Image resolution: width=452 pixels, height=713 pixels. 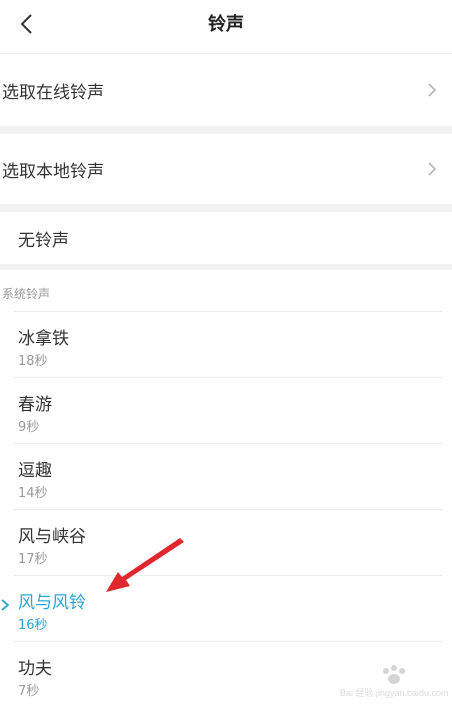 What do you see at coordinates (35, 471) in the screenshot?
I see `ringtone-name: 逗趣` at bounding box center [35, 471].